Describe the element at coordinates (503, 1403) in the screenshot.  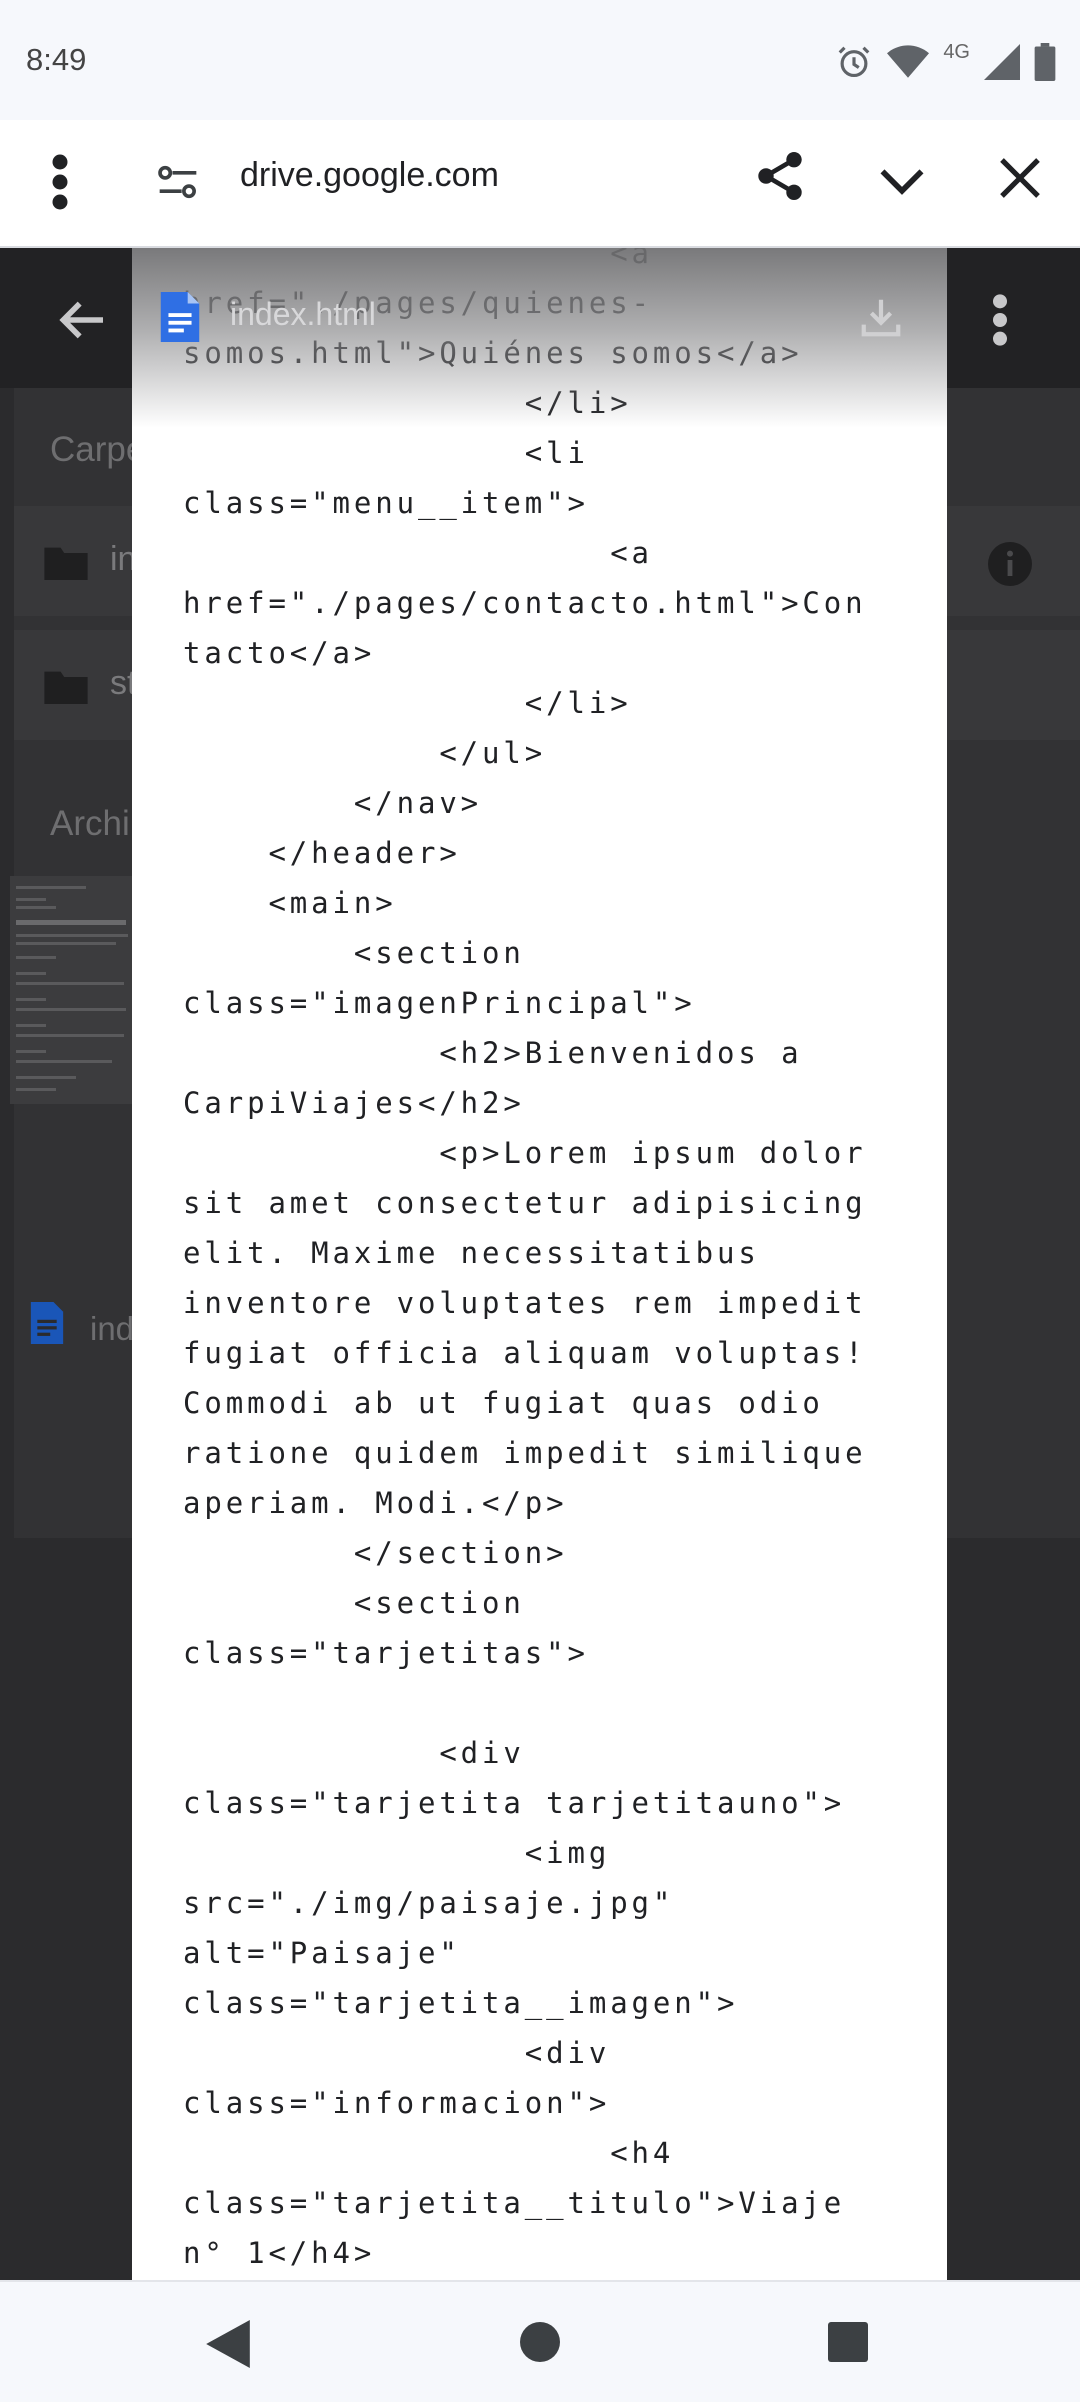
I see `code-line: Commodi ab ut fugiat quas odio` at that location.